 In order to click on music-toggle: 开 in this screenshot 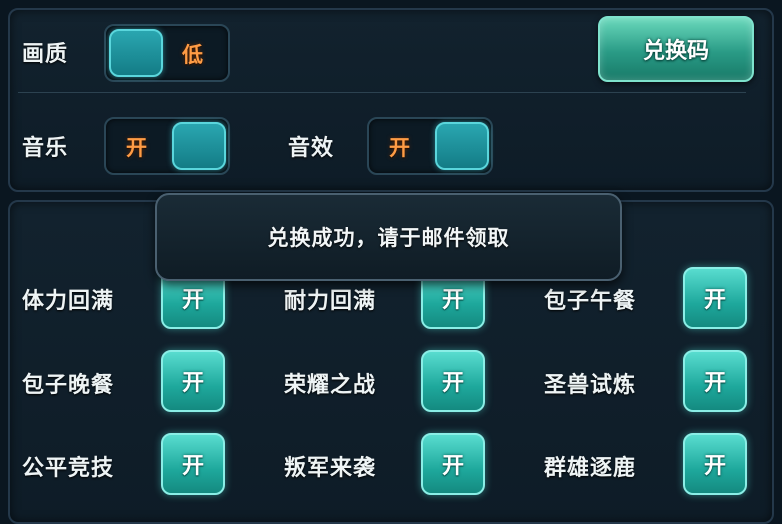, I will do `click(167, 146)`.